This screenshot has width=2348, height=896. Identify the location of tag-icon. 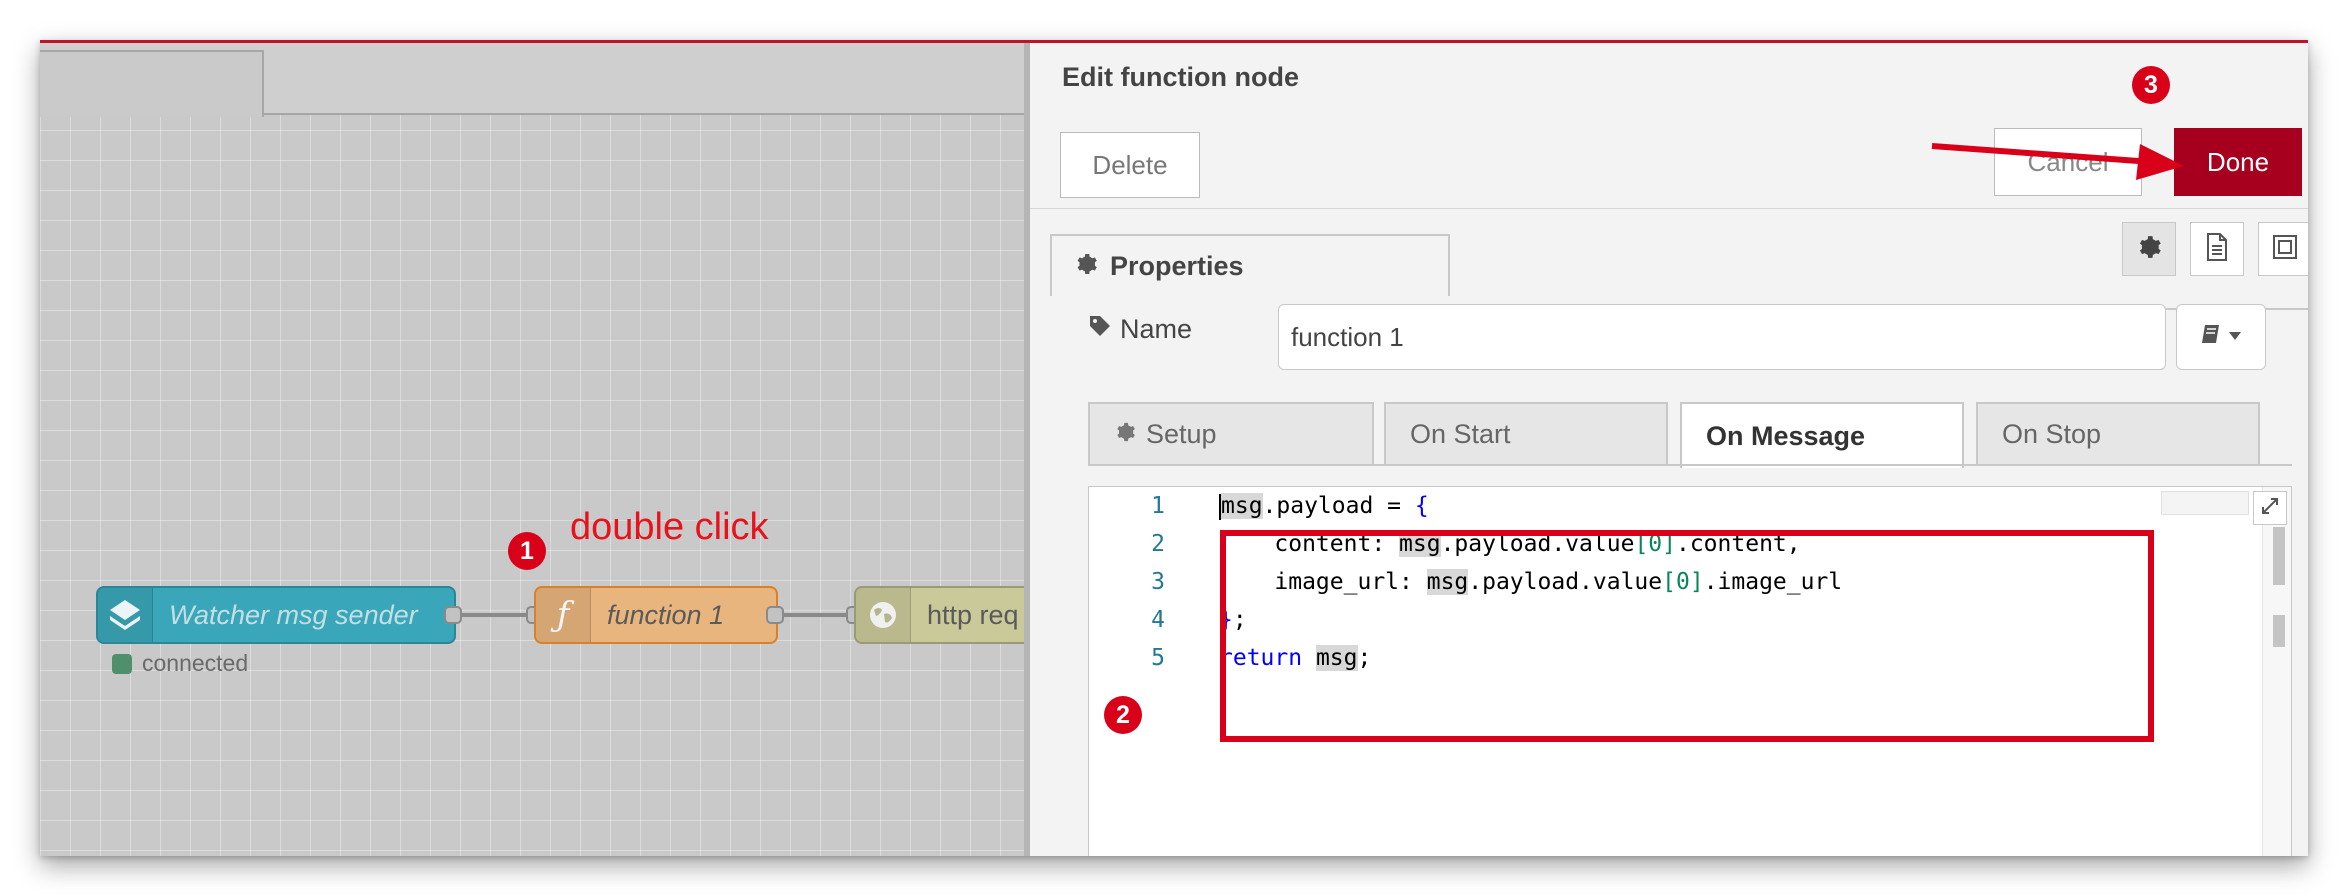
(1100, 329).